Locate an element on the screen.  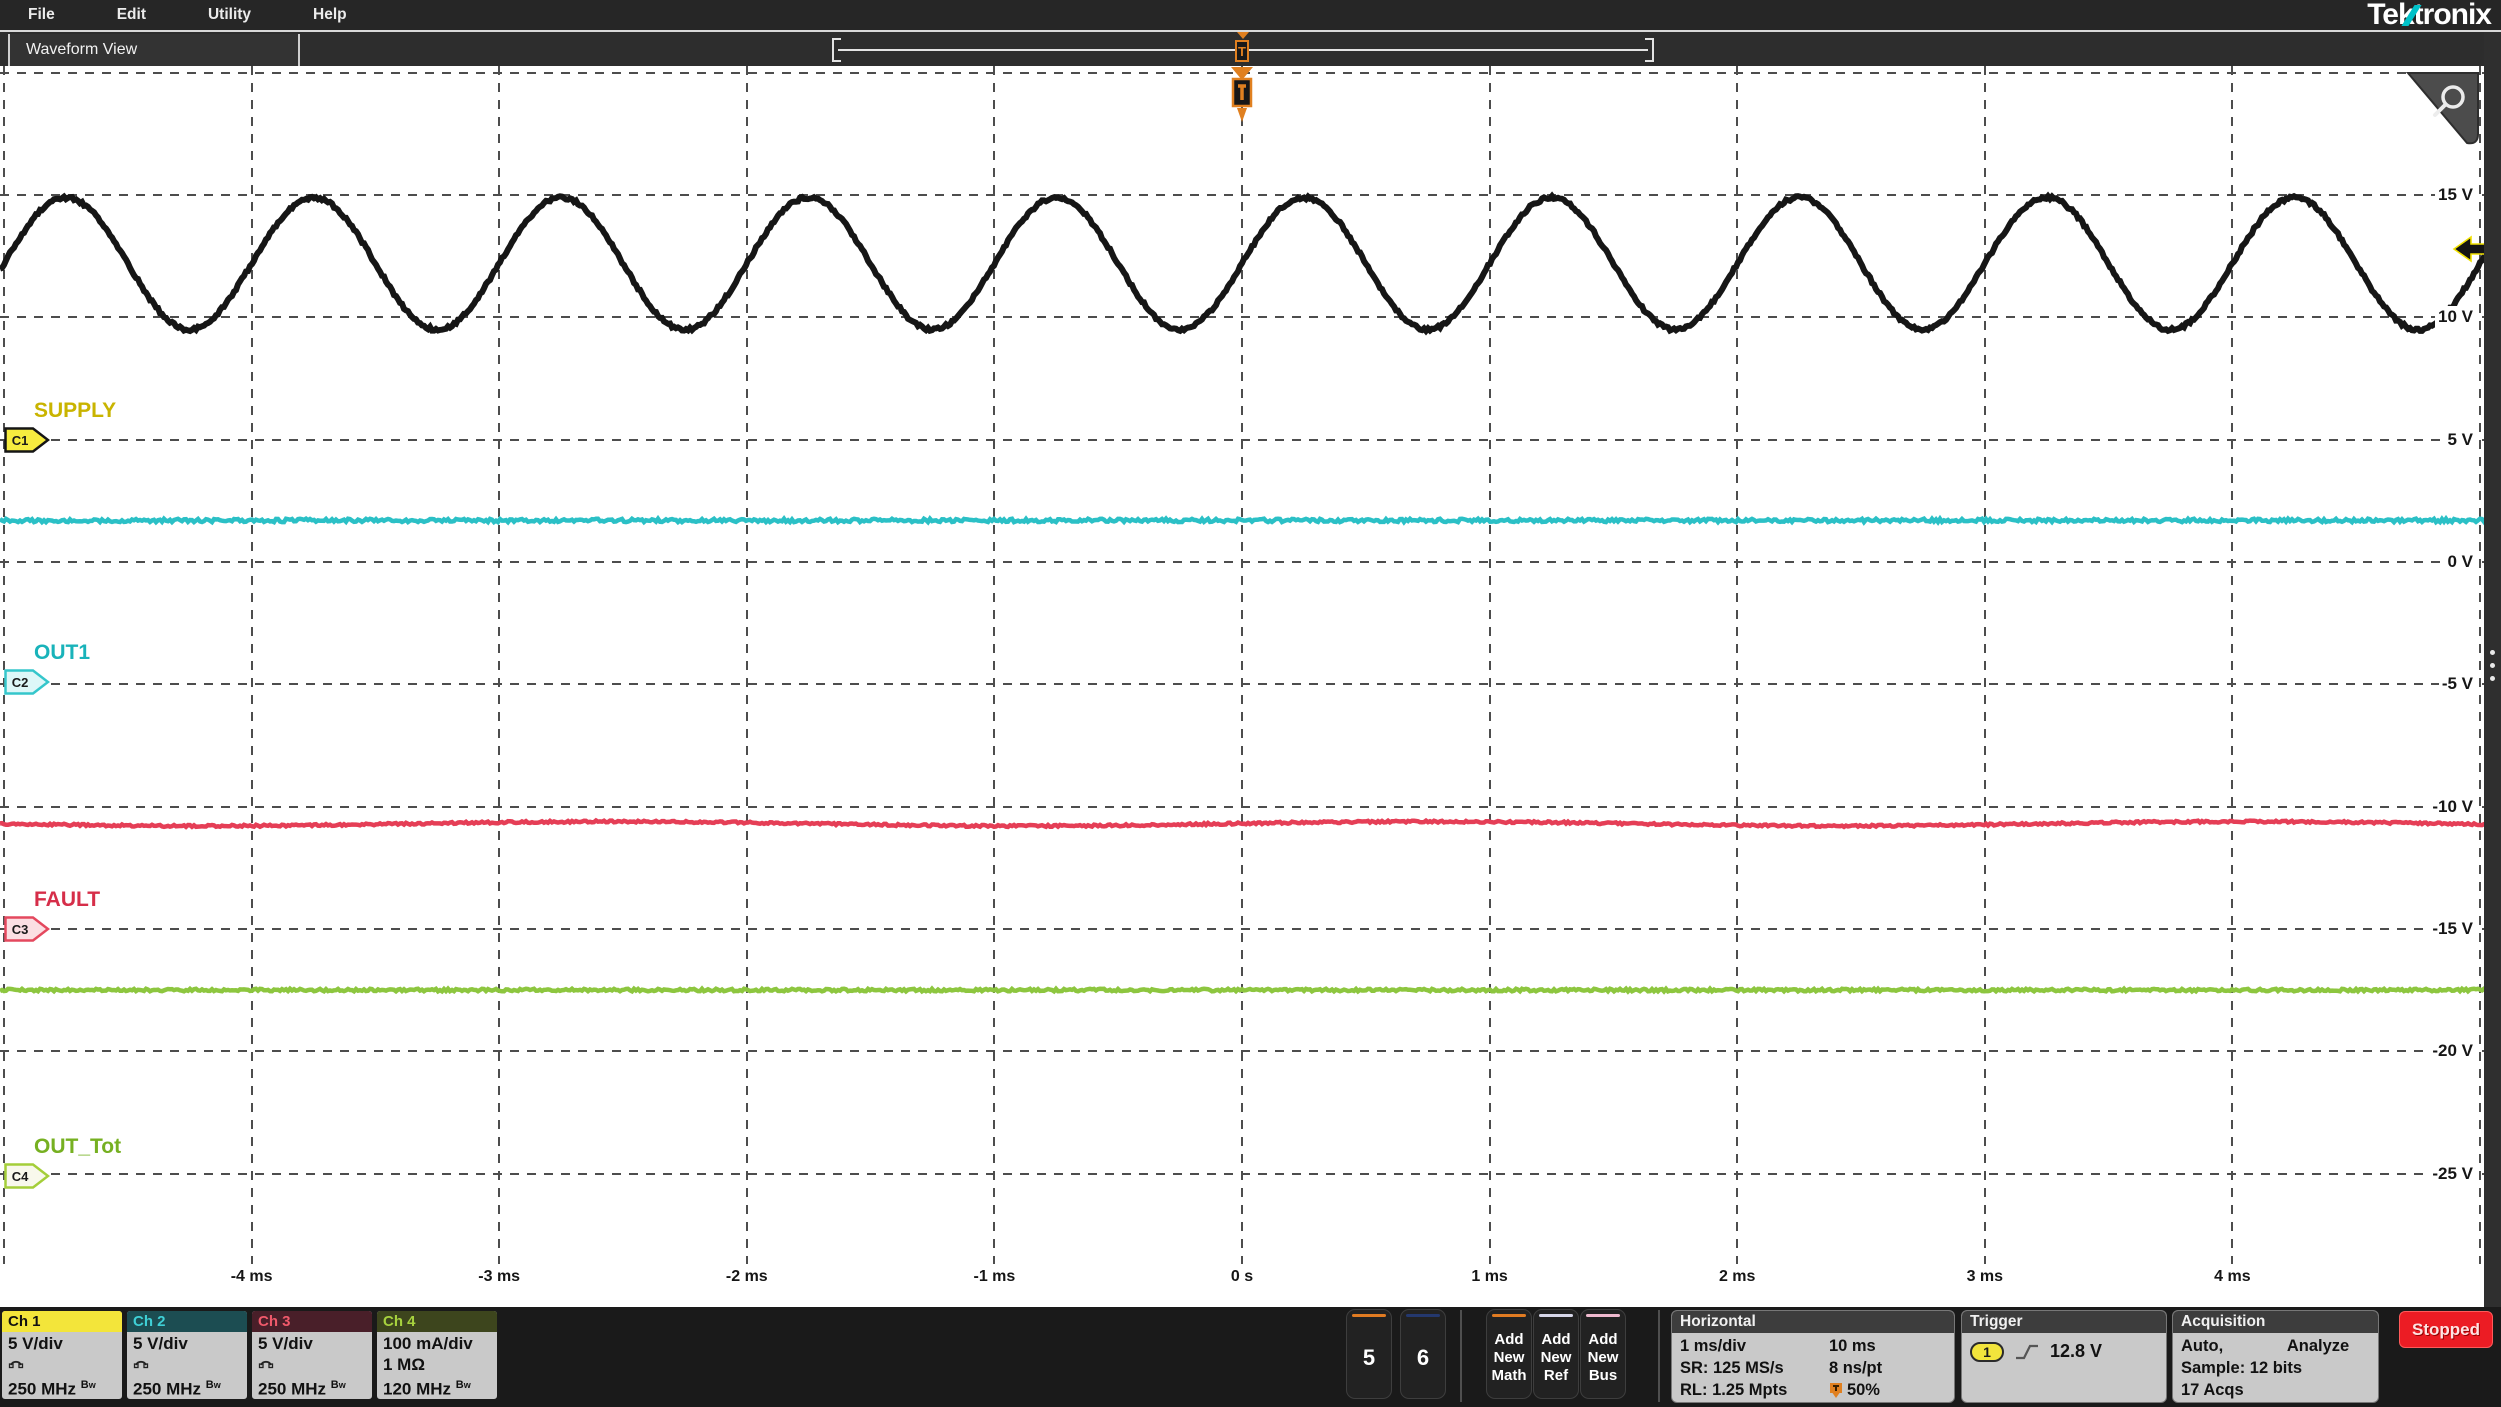
svg-text: C4 is located at coordinates (20, 1176).